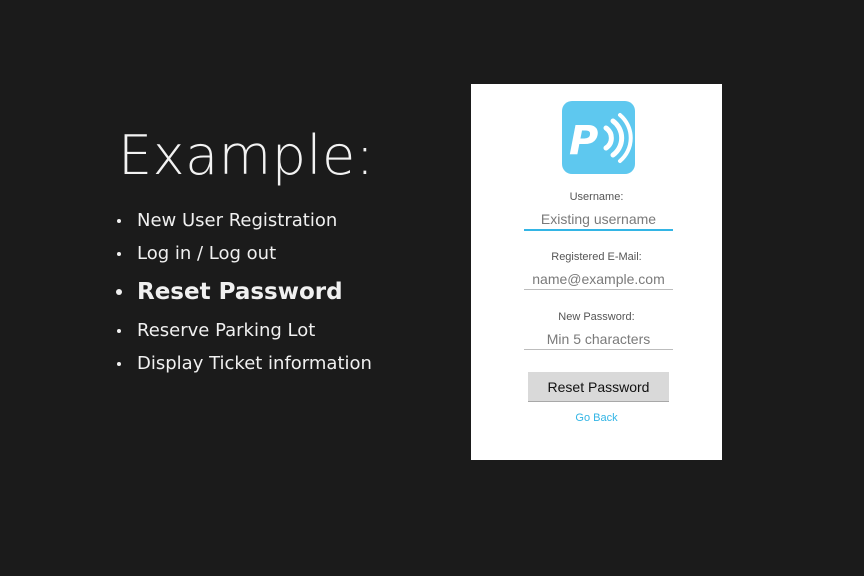  What do you see at coordinates (596, 317) in the screenshot?
I see `new-password-label: New Password:` at bounding box center [596, 317].